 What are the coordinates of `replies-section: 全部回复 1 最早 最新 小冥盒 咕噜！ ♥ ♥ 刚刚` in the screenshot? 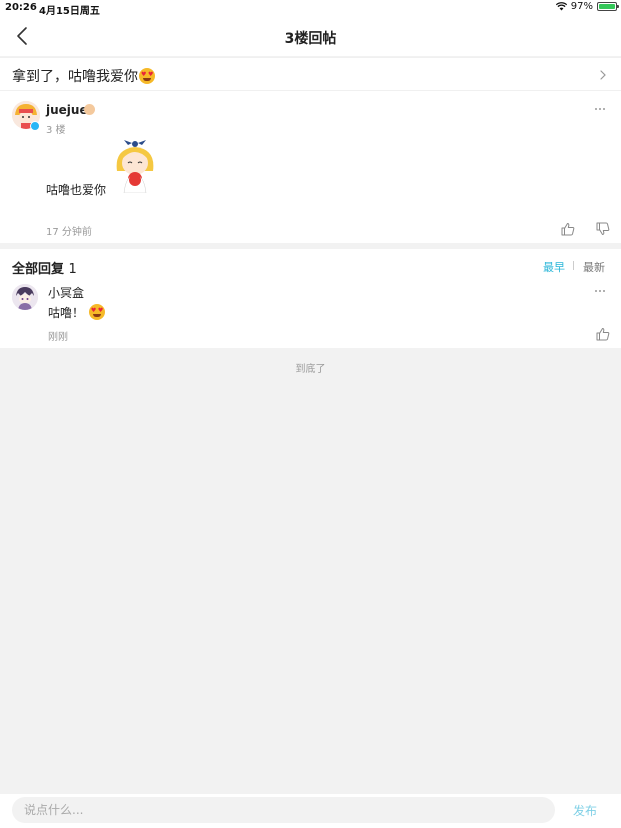 It's located at (310, 298).